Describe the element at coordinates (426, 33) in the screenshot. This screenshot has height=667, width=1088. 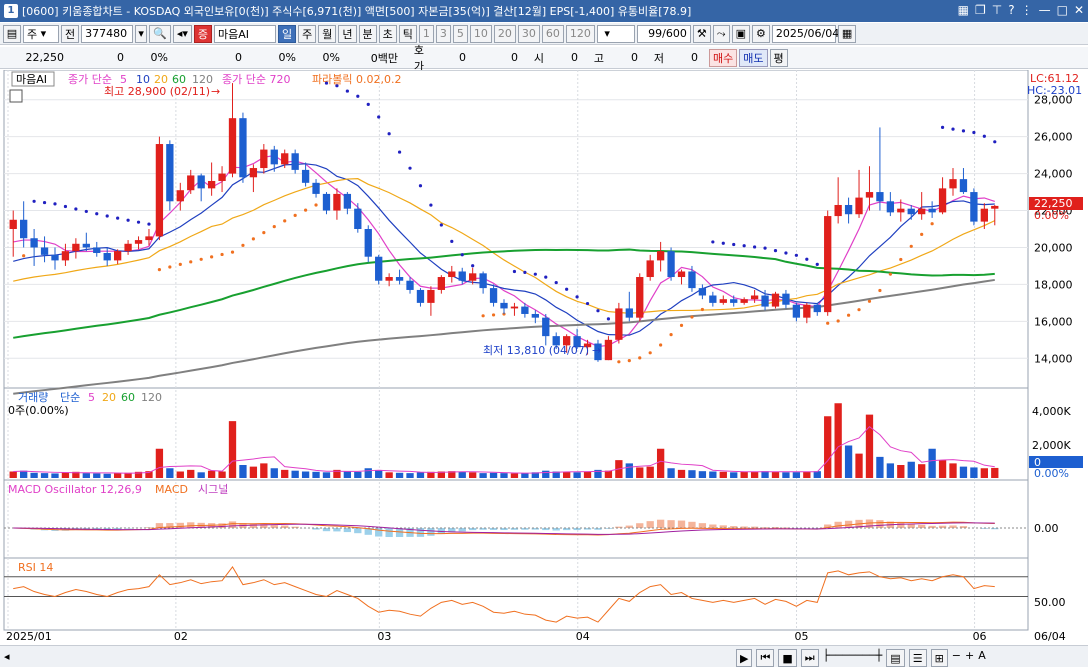
I see `tab-min-1: 1` at that location.